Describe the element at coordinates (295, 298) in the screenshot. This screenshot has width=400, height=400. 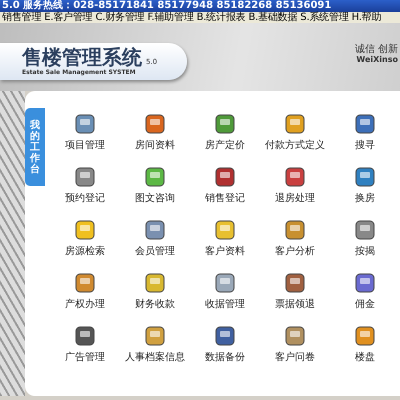
I see `module-shortcut: 票据领退` at that location.